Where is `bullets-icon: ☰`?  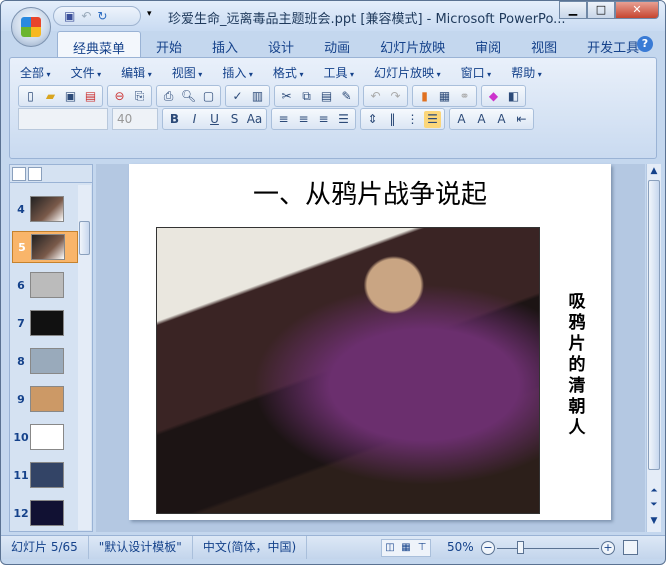 bullets-icon: ☰ is located at coordinates (432, 119).